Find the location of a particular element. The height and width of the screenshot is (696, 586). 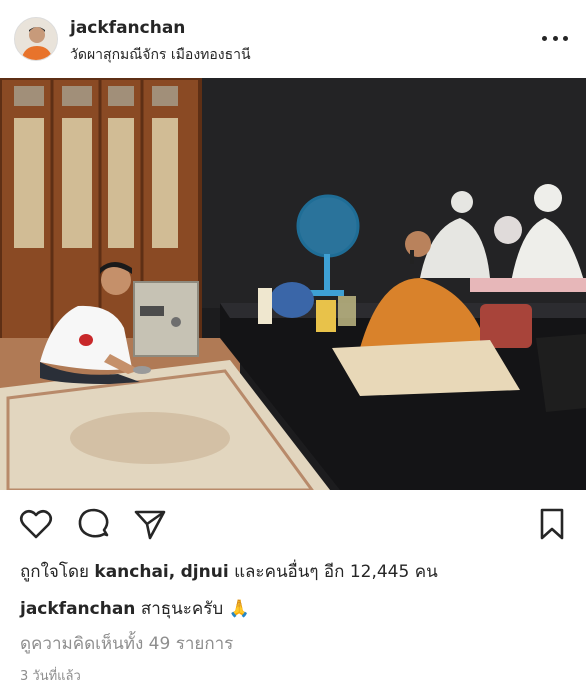

post-timestamp: 3 วันที่แล้ว is located at coordinates (50, 676).